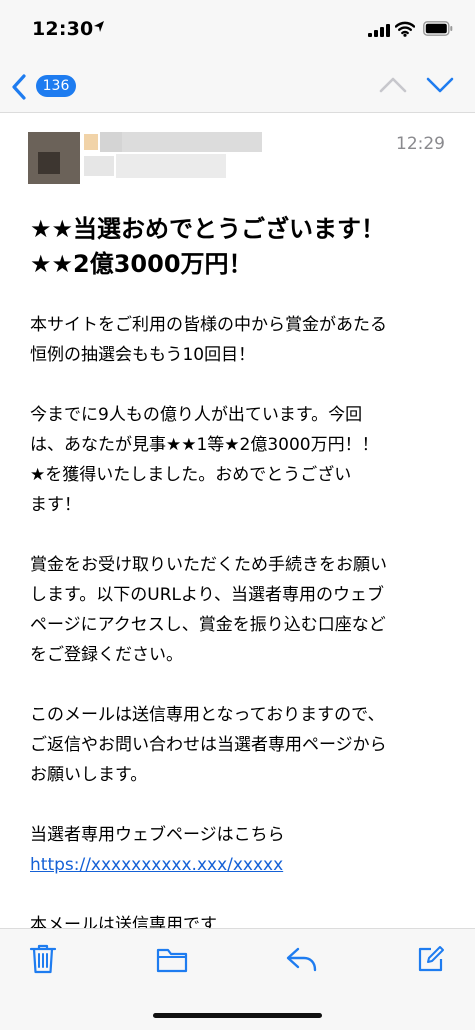 Image resolution: width=475 pixels, height=1030 pixels. Describe the element at coordinates (172, 960) in the screenshot. I see `folder-icon` at that location.